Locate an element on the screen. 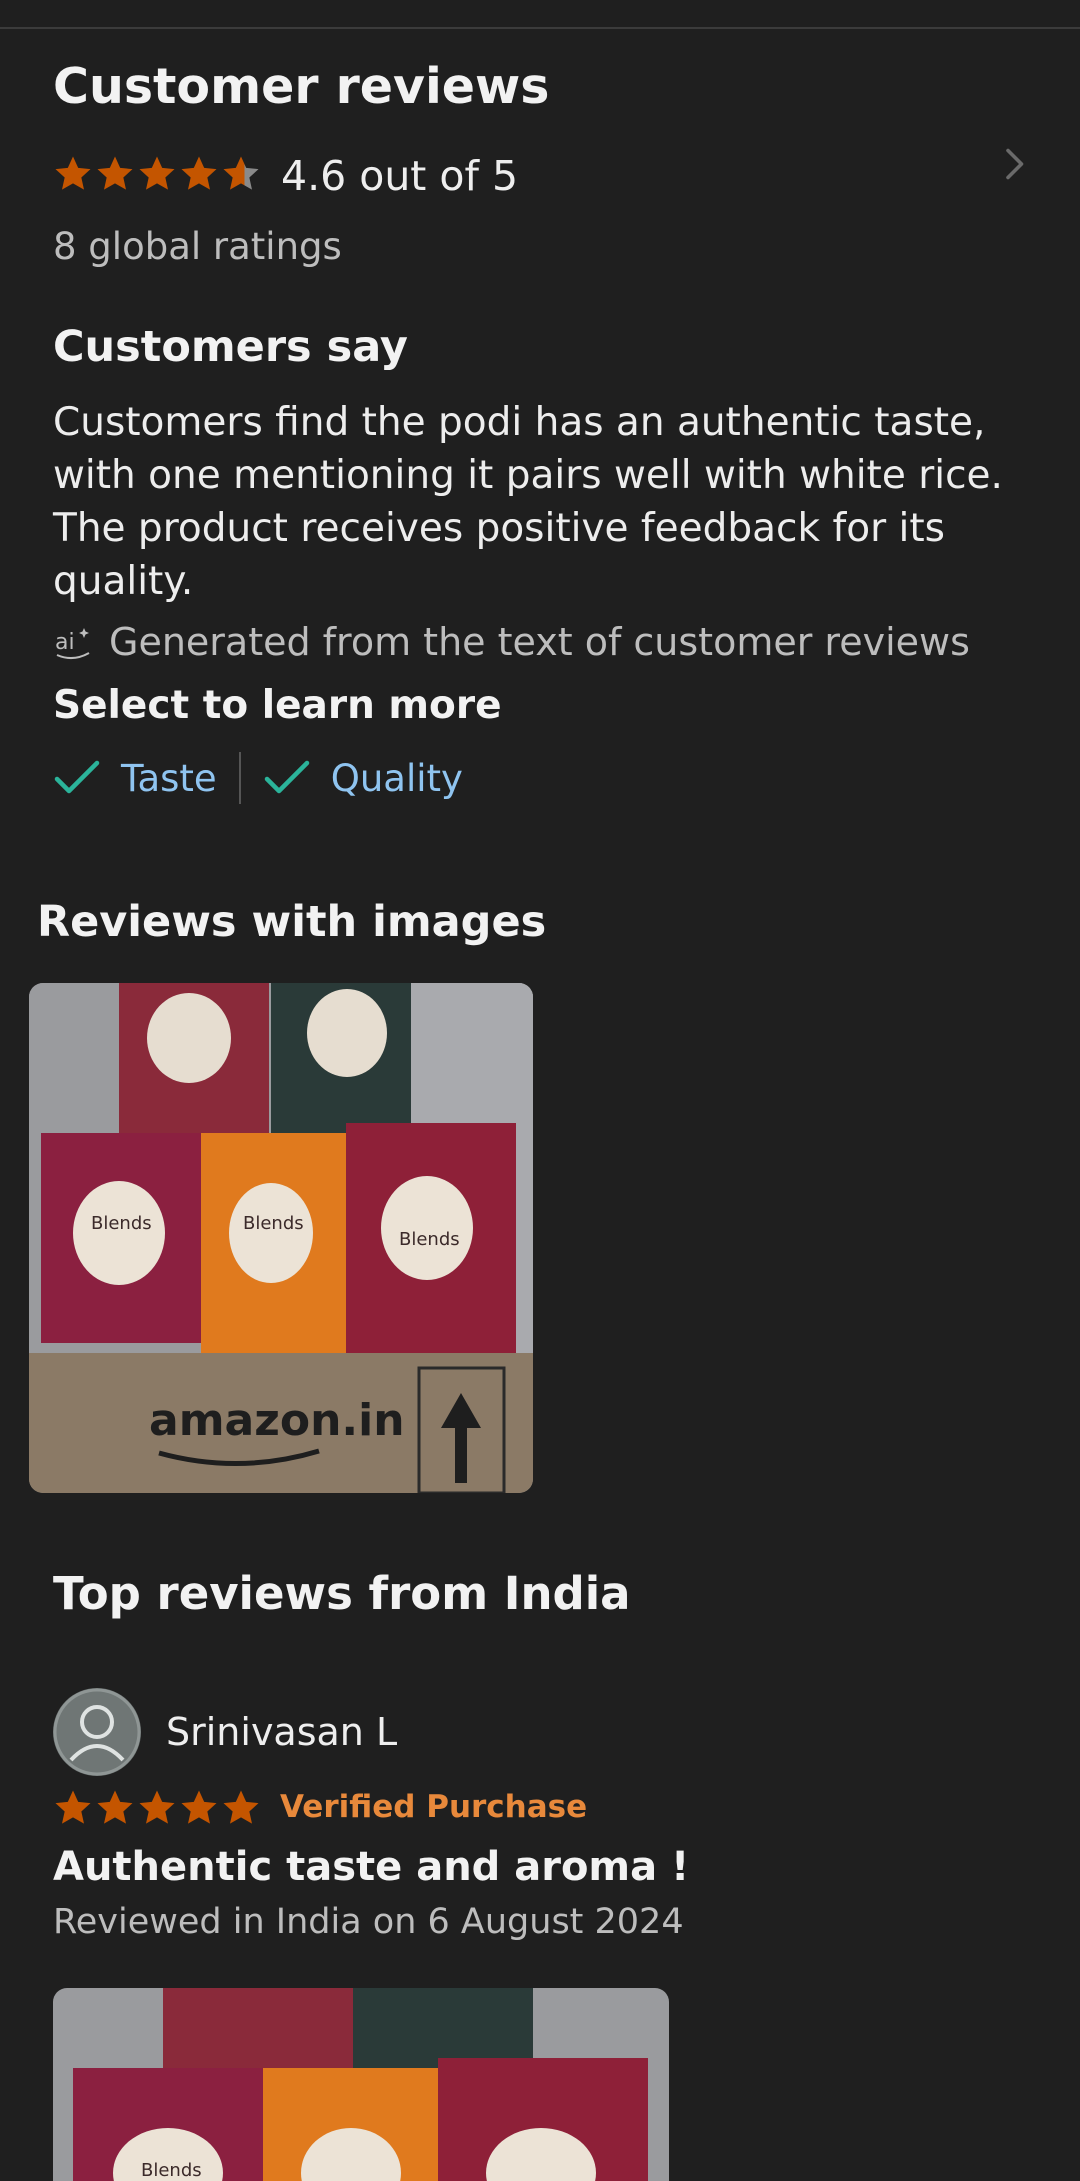 This screenshot has height=2181, width=1080. section-title-top-reviews: Top reviews from India is located at coordinates (342, 1593).